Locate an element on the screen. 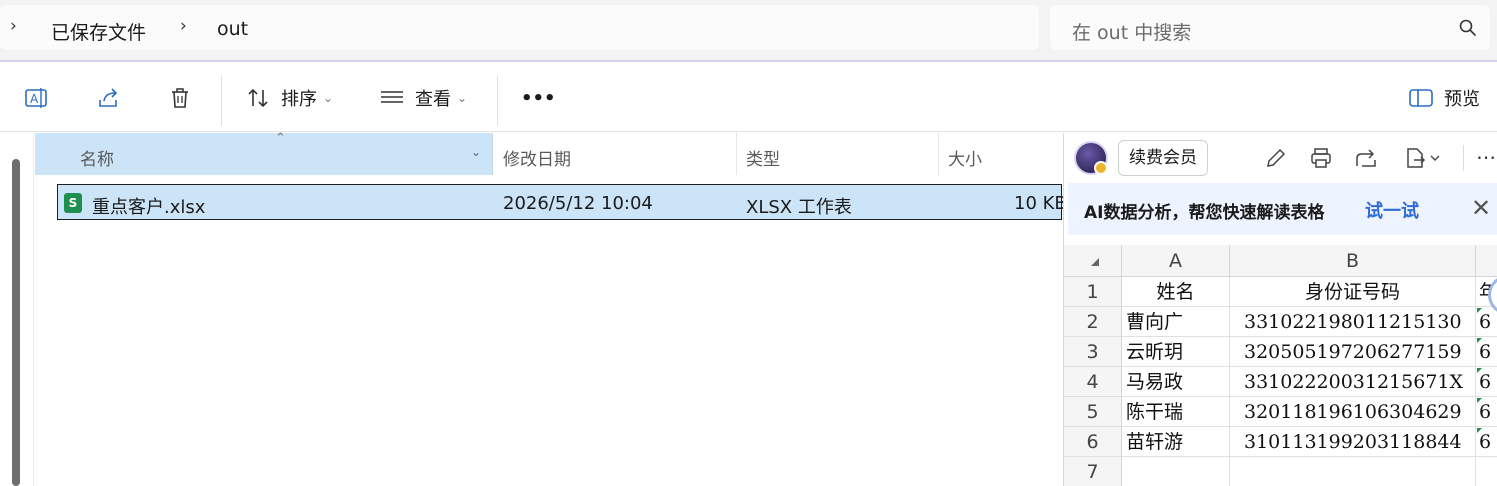 This screenshot has height=486, width=1497. sheet-cell: 320118196106304629 is located at coordinates (1353, 412).